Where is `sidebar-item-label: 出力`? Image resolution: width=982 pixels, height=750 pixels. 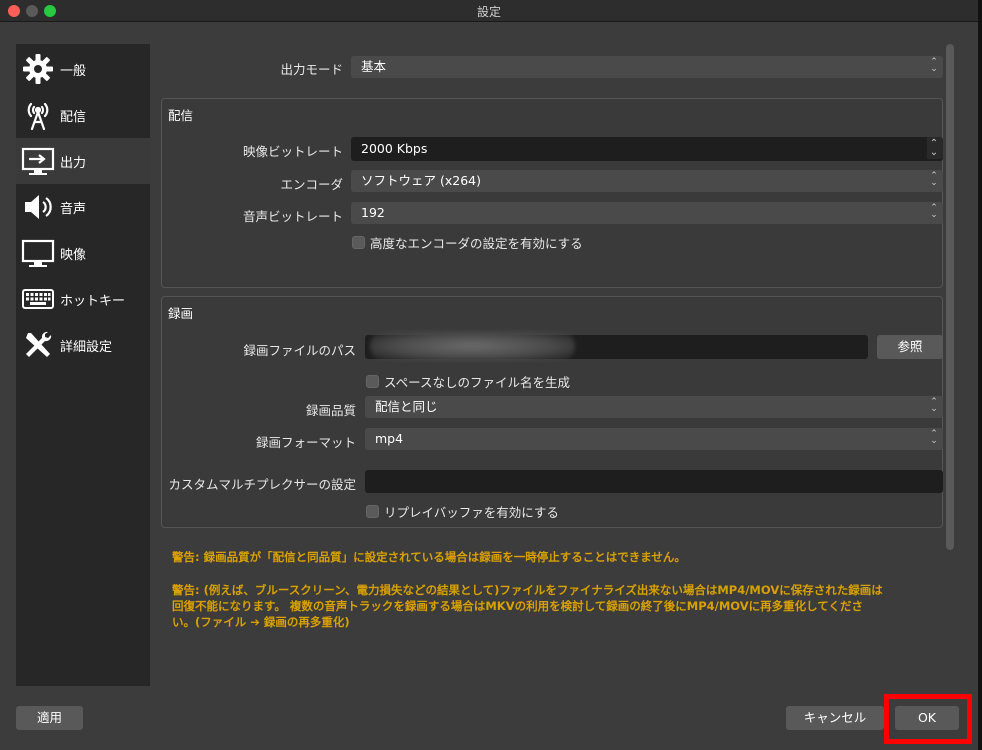
sidebar-item-label: 出力 is located at coordinates (73, 163).